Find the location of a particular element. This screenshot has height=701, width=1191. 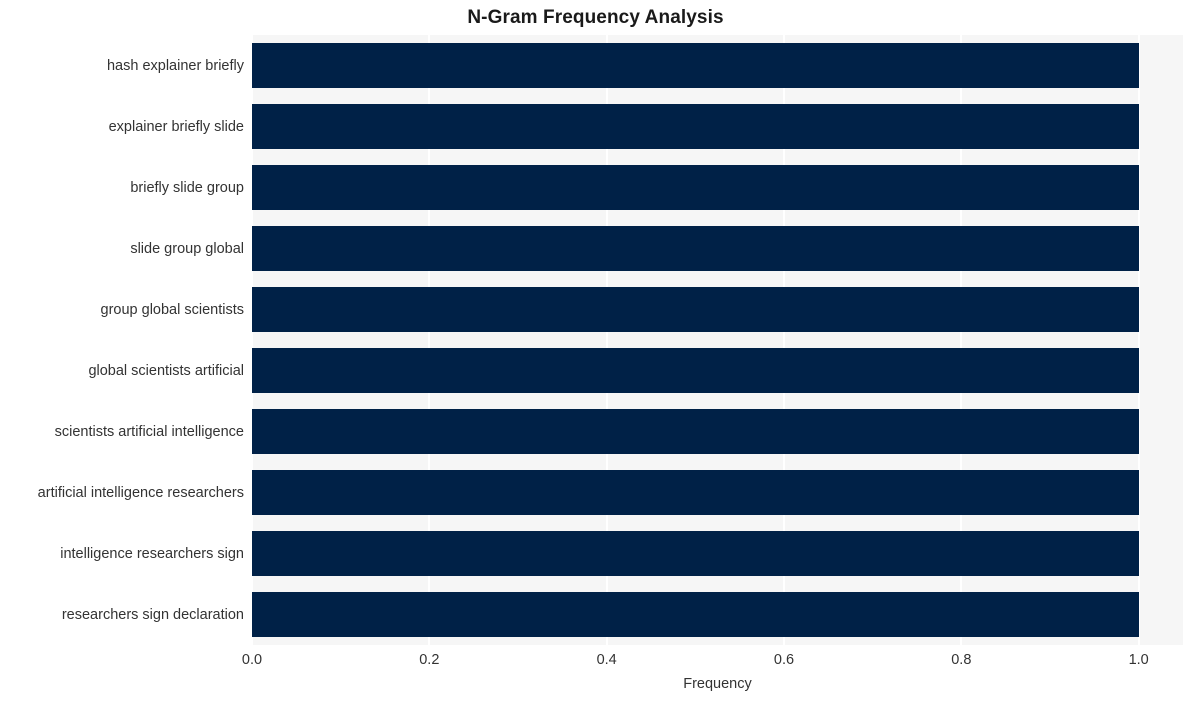

x-tick-label: 0.2 is located at coordinates (429, 660).